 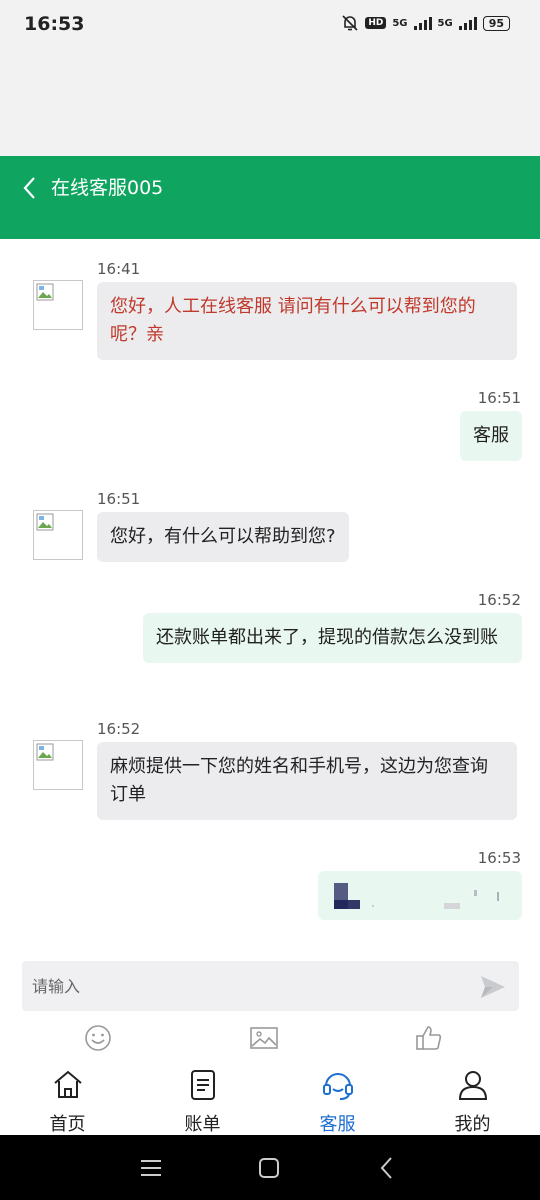 I want to click on redacted-message-bubble, so click(x=420, y=895).